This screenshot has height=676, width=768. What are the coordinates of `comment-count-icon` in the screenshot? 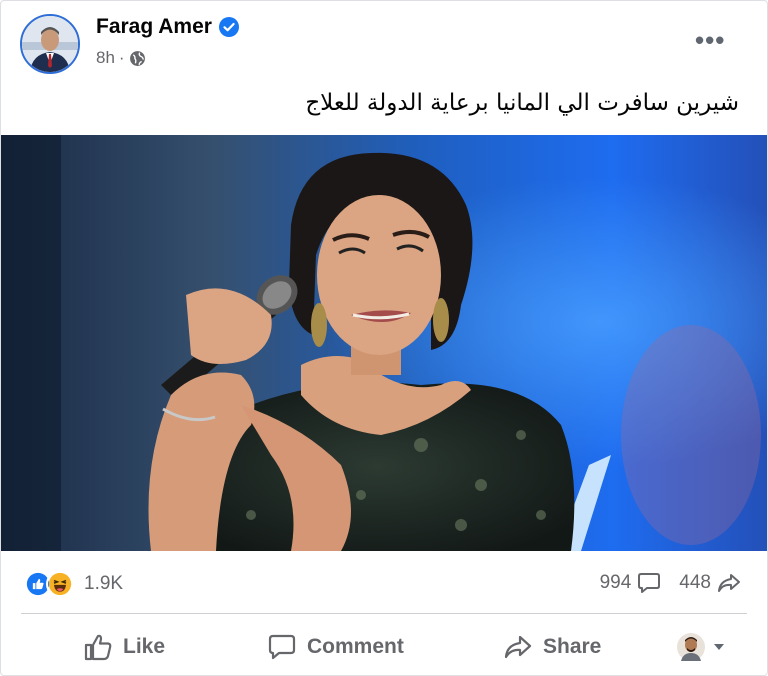 It's located at (649, 583).